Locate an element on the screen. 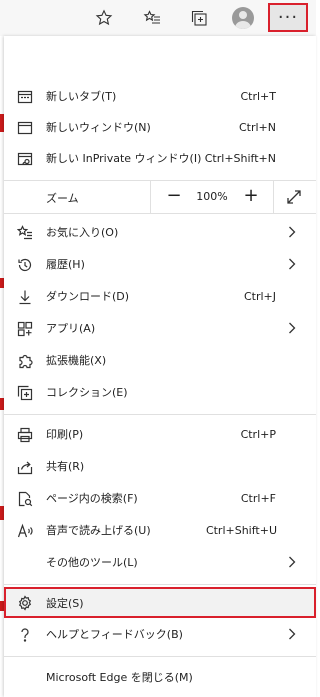 Image resolution: width=320 pixels, height=697 pixels. menu-item-new-window: 新しいウィンドウ(N) Ctrl+N is located at coordinates (160, 127).